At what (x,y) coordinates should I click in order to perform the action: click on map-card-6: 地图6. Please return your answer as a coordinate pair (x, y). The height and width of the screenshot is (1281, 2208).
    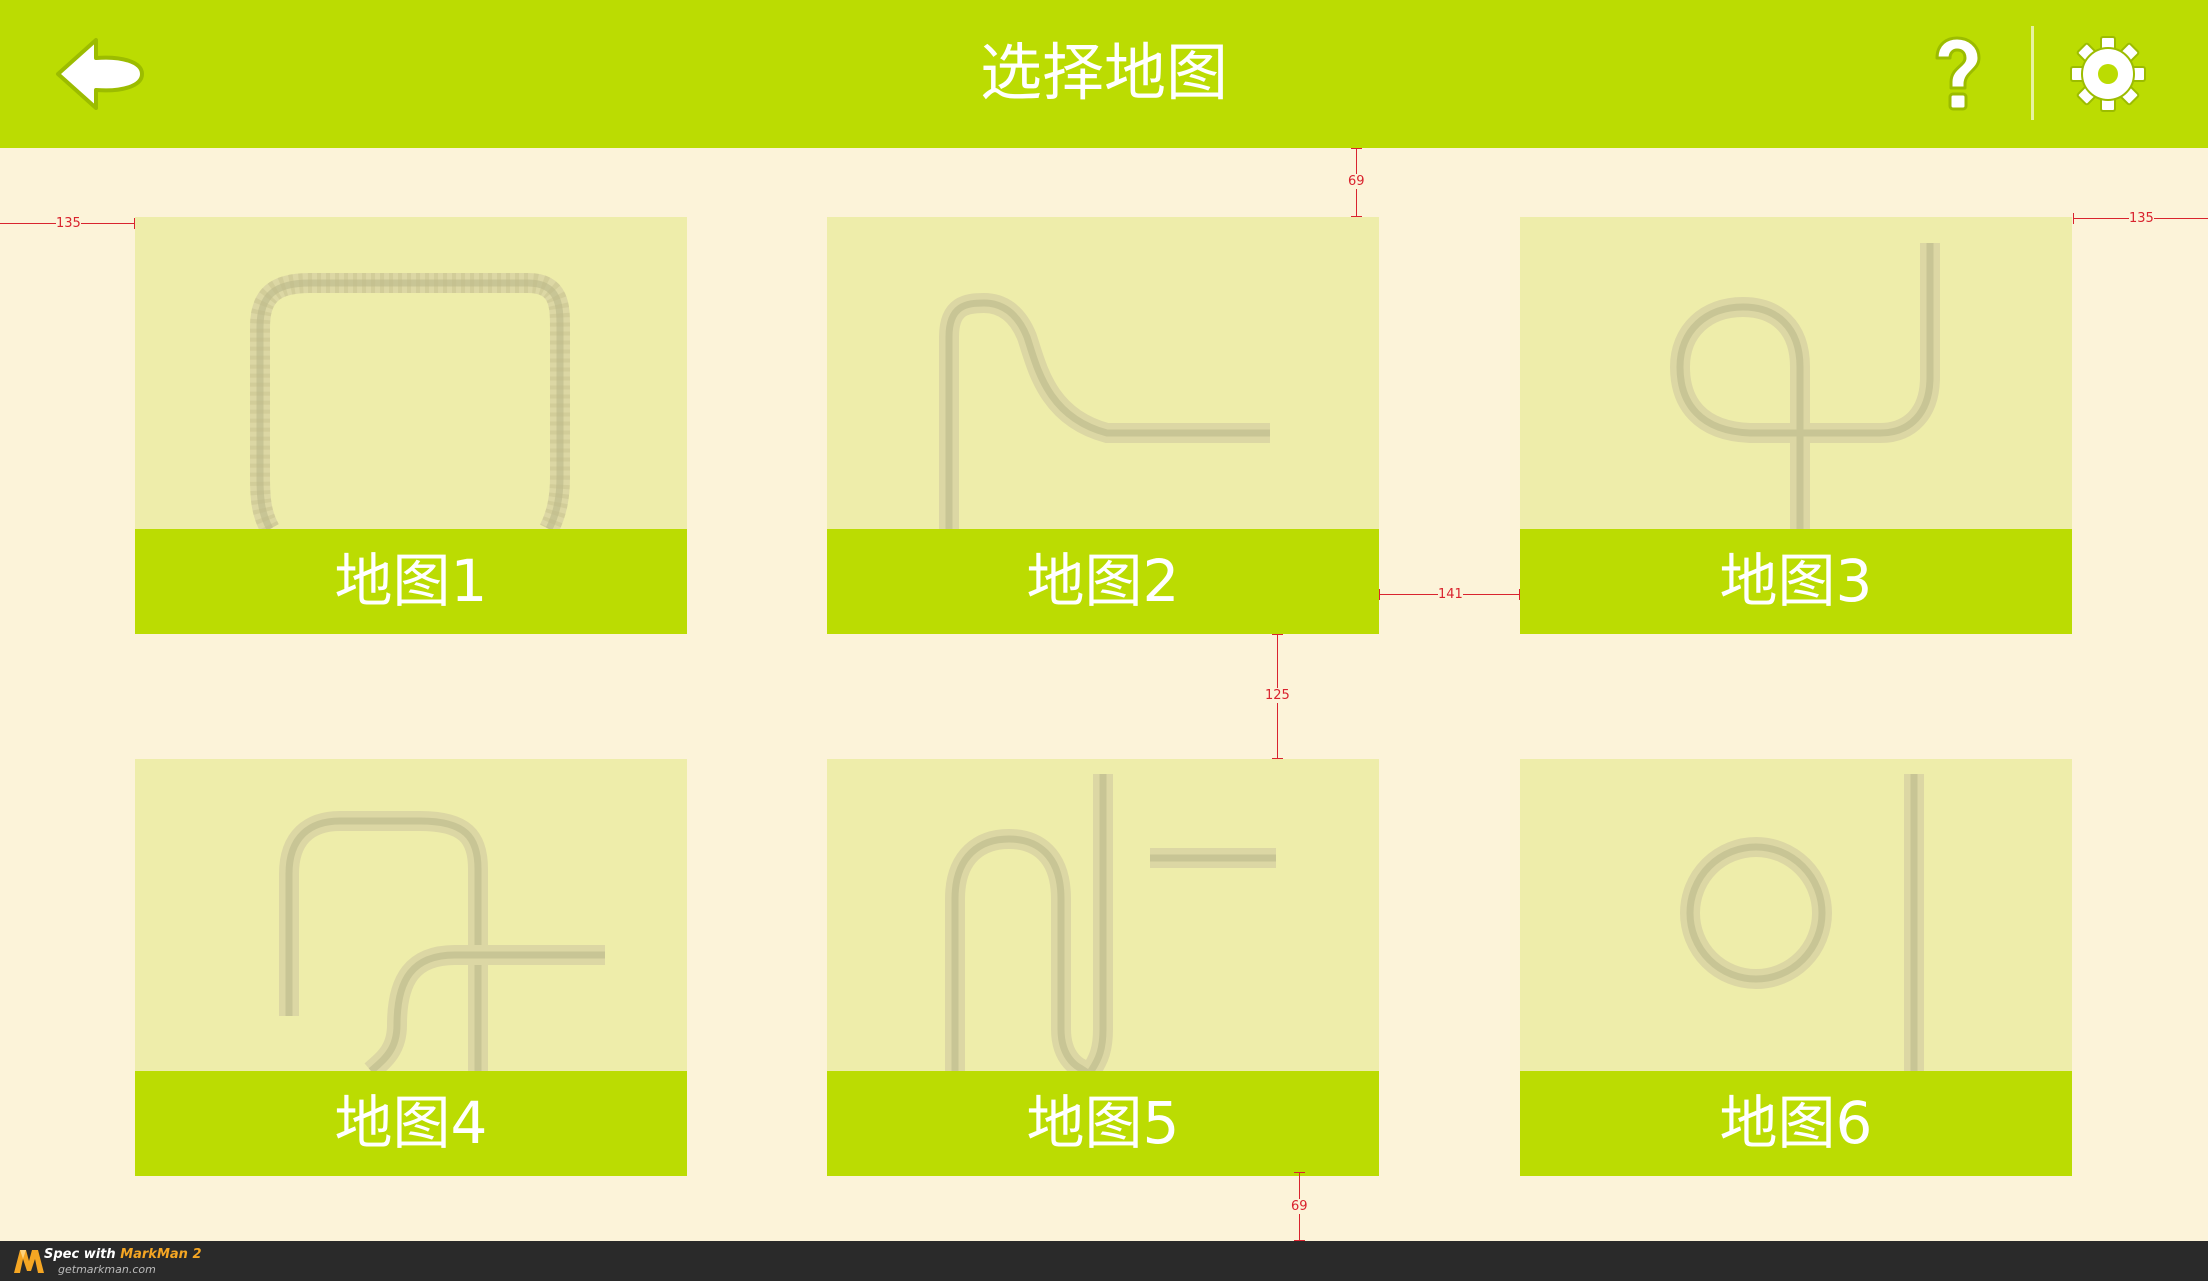
    Looking at the image, I should click on (1796, 967).